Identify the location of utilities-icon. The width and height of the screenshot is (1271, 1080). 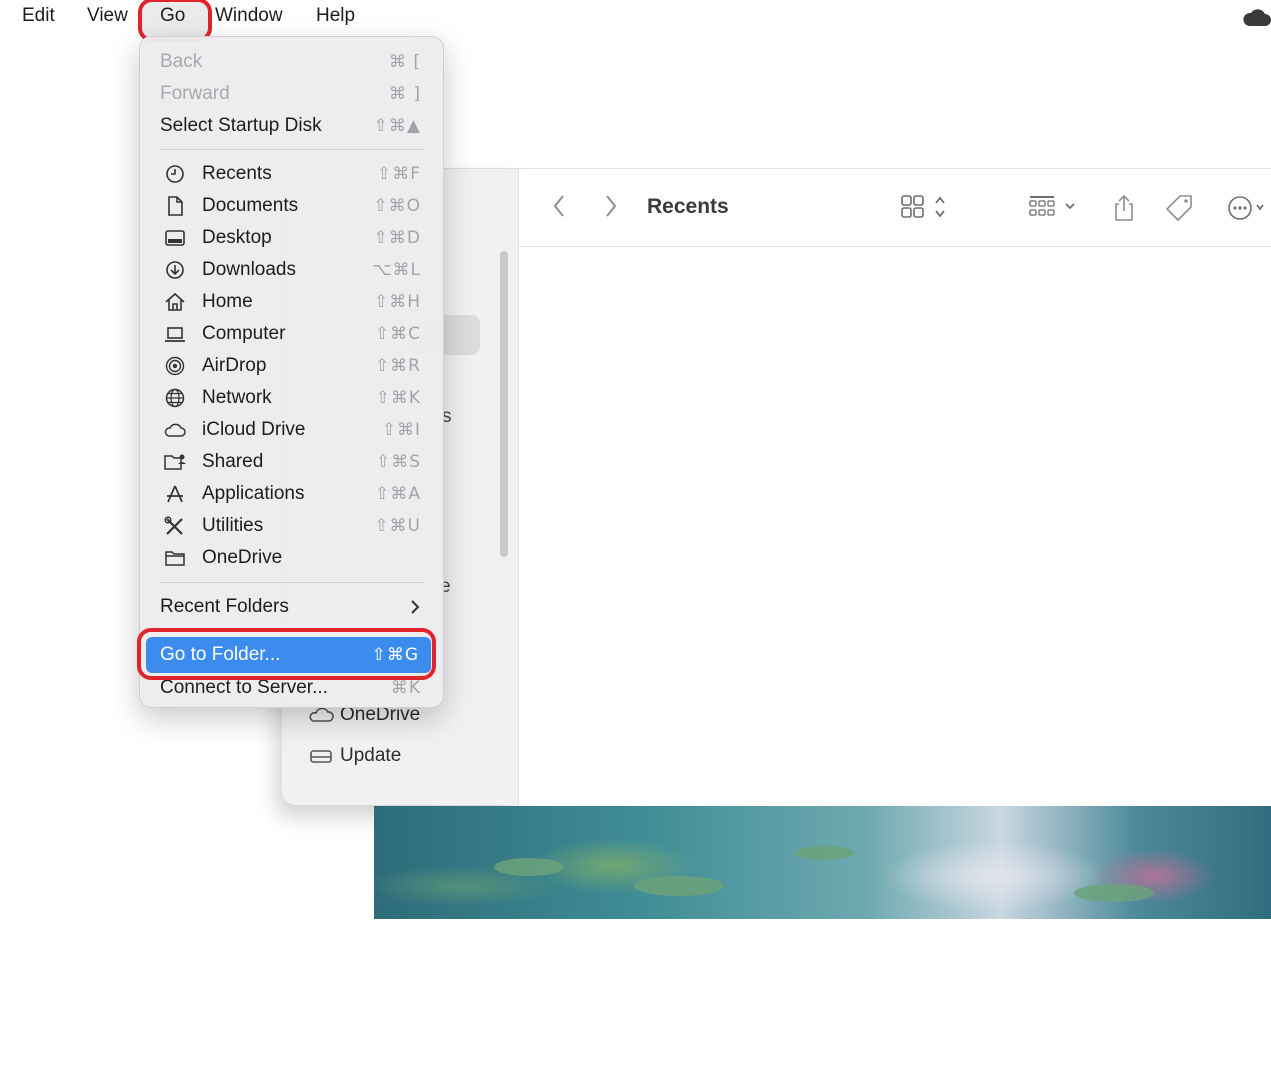
(173, 525).